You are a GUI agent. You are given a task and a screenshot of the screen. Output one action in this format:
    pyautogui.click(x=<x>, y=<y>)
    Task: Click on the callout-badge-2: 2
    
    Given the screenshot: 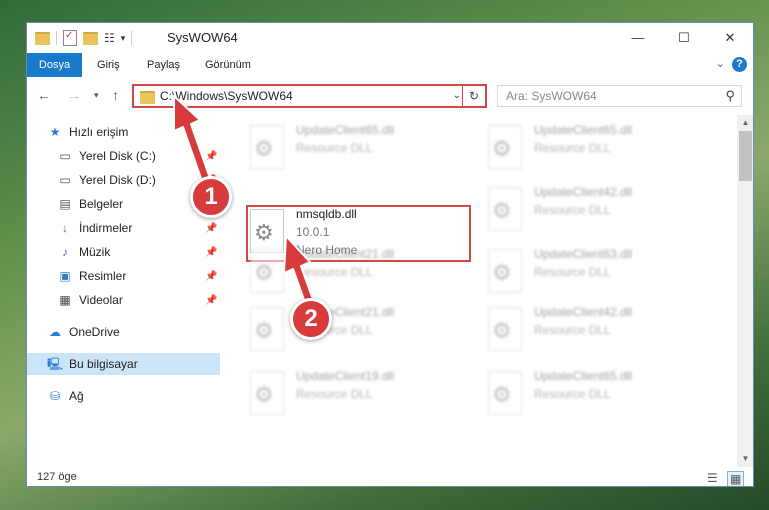 What is the action you would take?
    pyautogui.click(x=311, y=319)
    